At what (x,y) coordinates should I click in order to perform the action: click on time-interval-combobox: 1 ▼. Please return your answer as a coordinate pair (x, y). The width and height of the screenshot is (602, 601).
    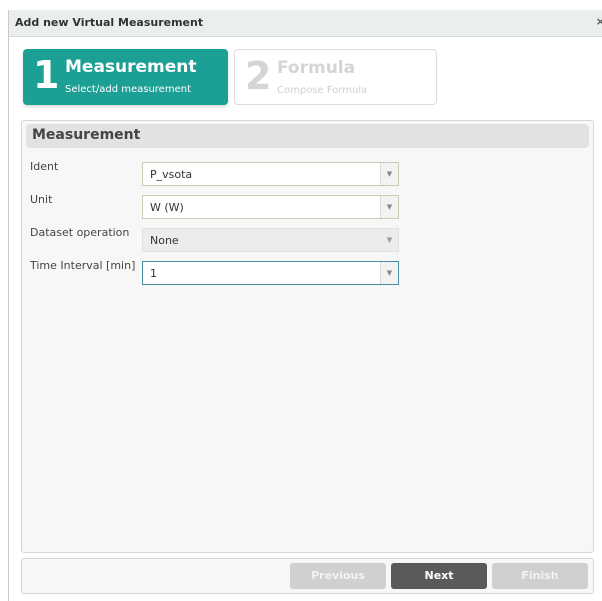
    Looking at the image, I should click on (270, 273).